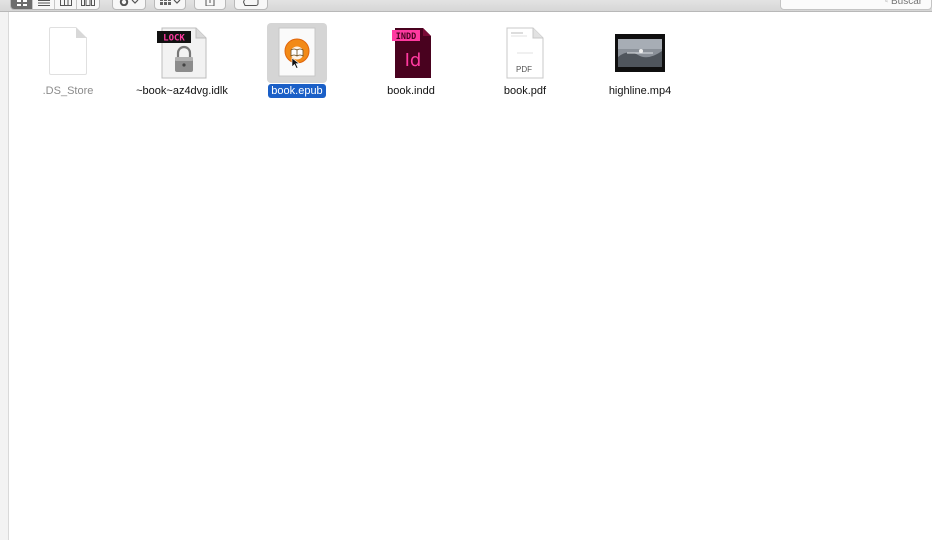 The image size is (932, 540). What do you see at coordinates (170, 2) in the screenshot?
I see `grid-icon` at bounding box center [170, 2].